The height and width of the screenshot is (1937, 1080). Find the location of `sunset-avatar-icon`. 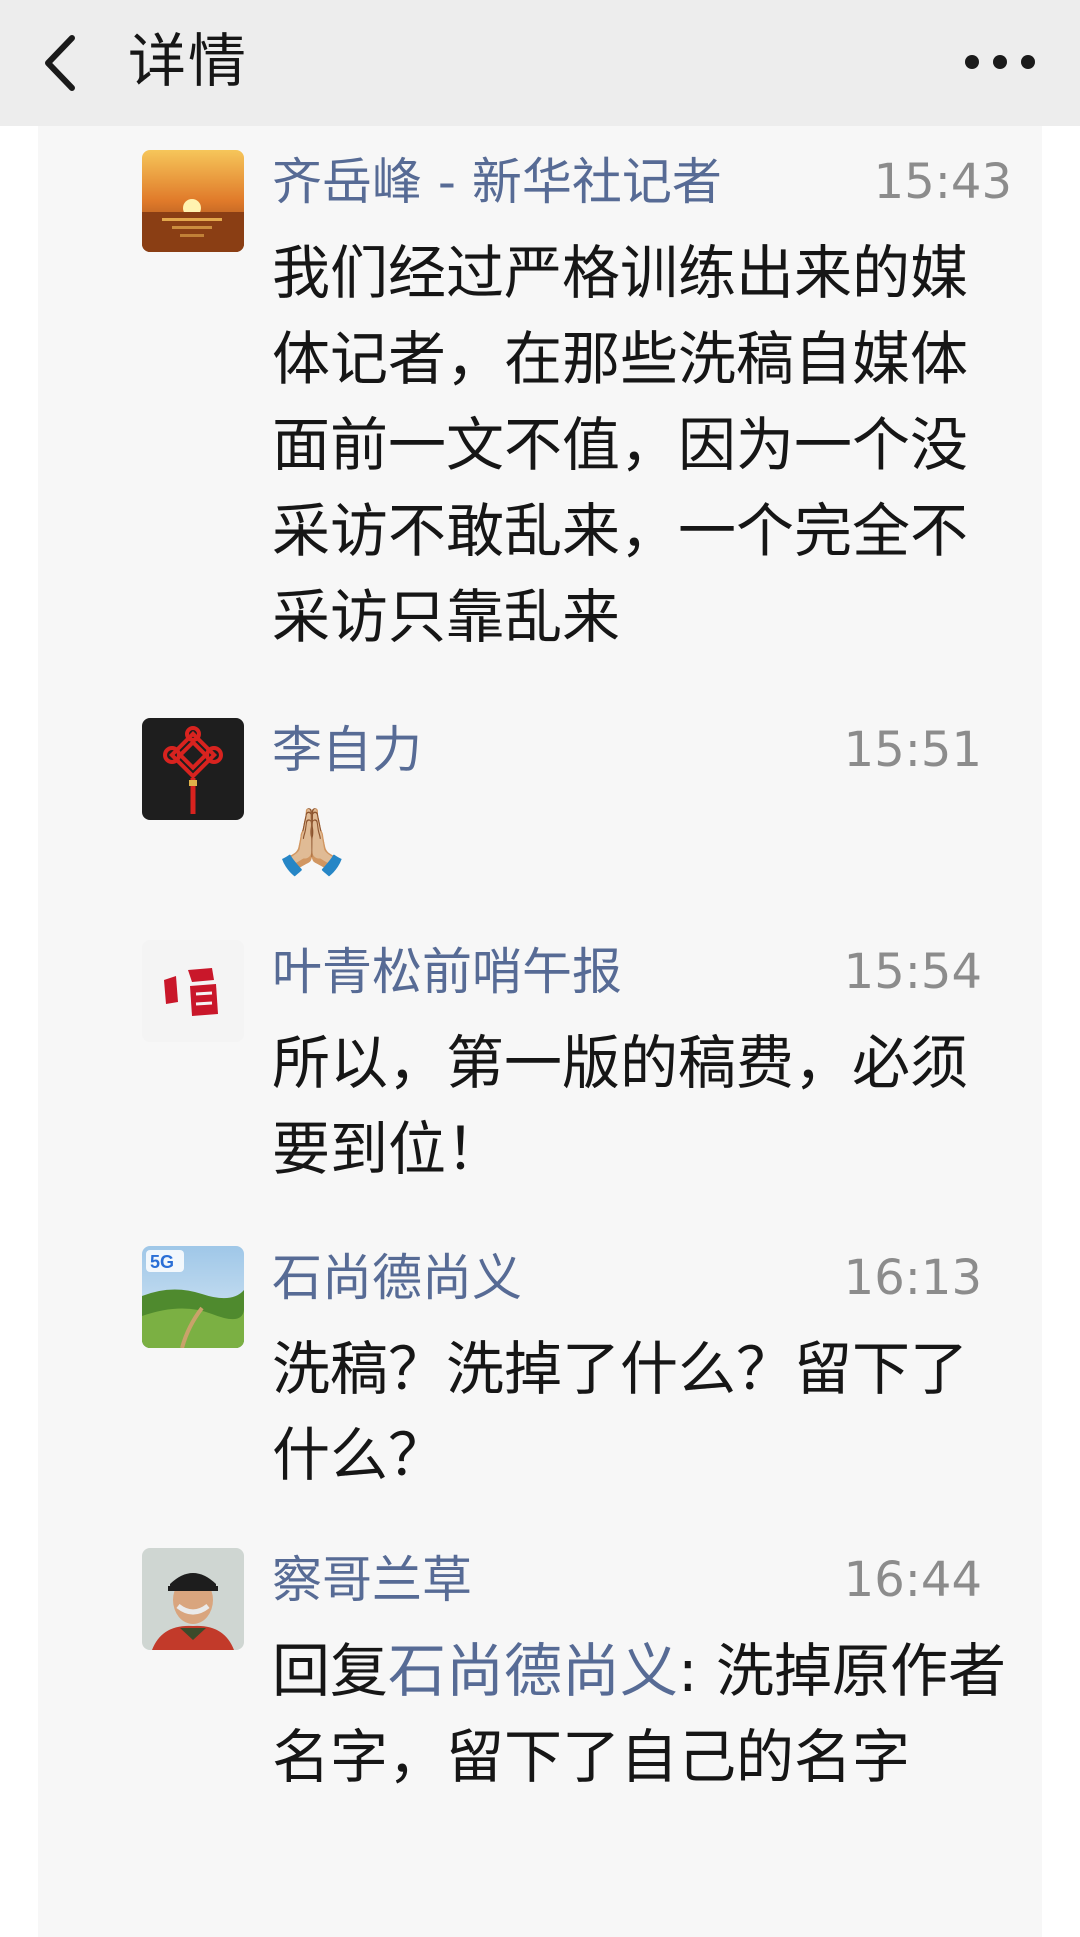

sunset-avatar-icon is located at coordinates (193, 201).